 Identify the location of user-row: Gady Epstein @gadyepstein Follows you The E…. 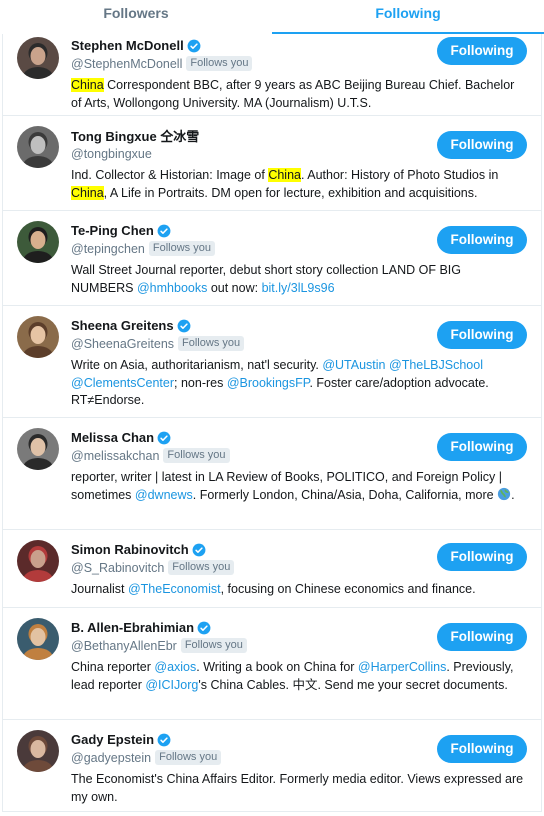
(272, 766).